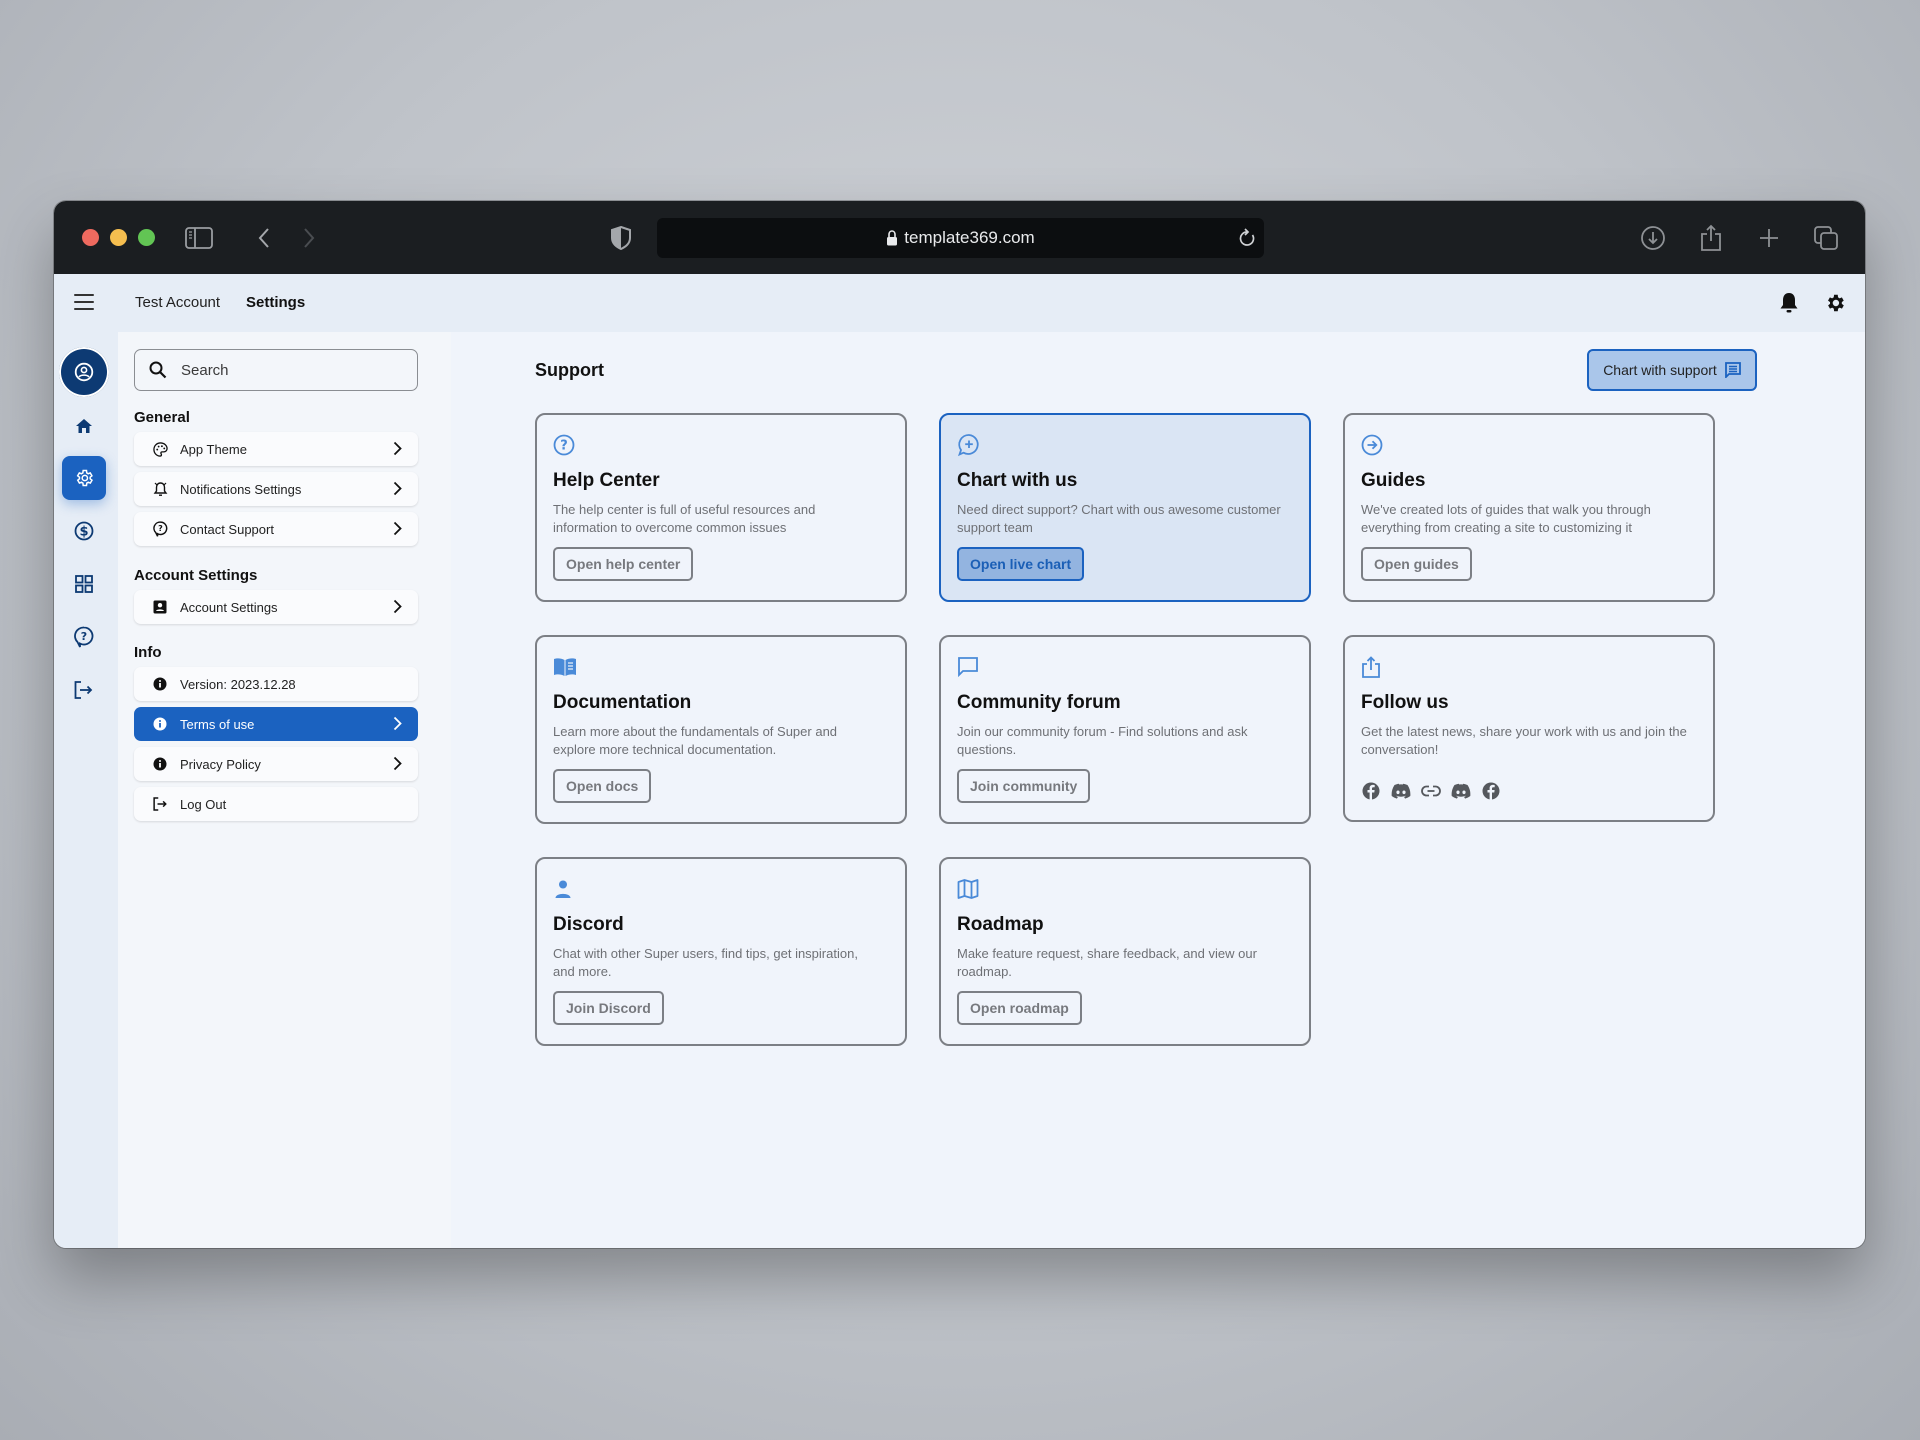 This screenshot has width=1920, height=1440. I want to click on lock-icon, so click(892, 238).